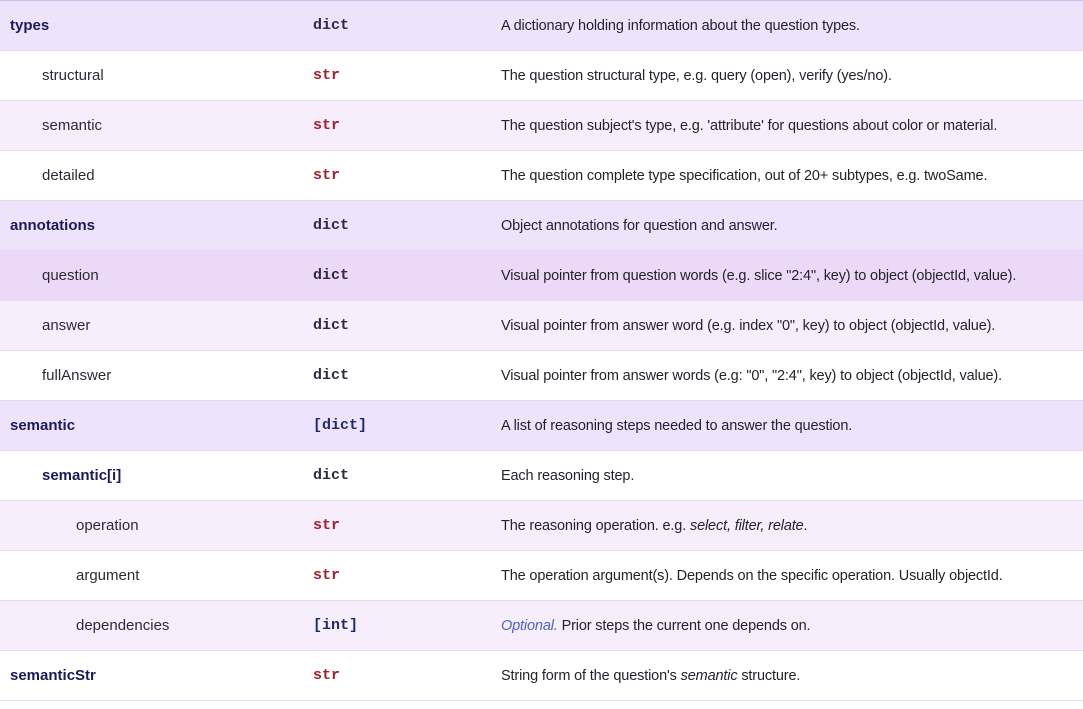 The width and height of the screenshot is (1083, 709). I want to click on field-name: structural, so click(73, 75).